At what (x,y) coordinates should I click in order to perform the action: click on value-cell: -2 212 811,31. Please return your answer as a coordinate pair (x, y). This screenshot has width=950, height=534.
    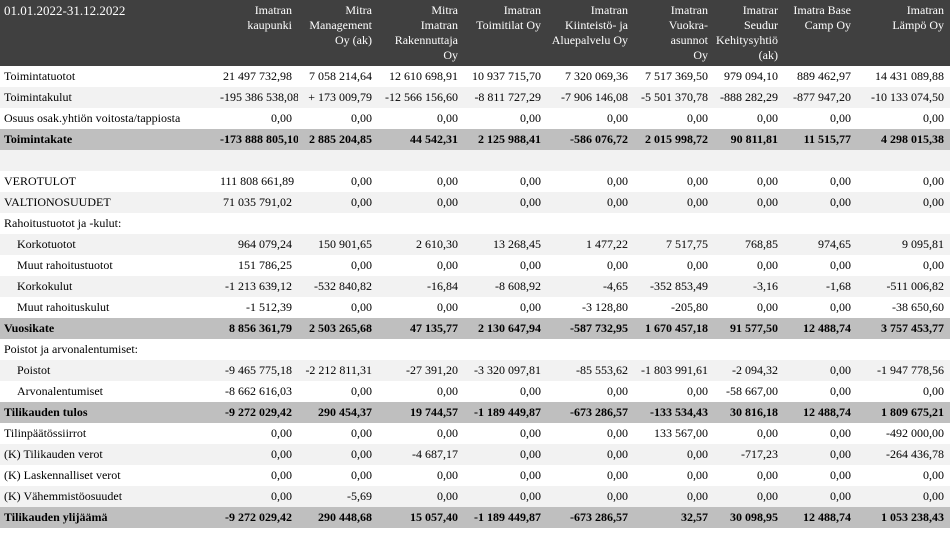
    Looking at the image, I should click on (338, 370).